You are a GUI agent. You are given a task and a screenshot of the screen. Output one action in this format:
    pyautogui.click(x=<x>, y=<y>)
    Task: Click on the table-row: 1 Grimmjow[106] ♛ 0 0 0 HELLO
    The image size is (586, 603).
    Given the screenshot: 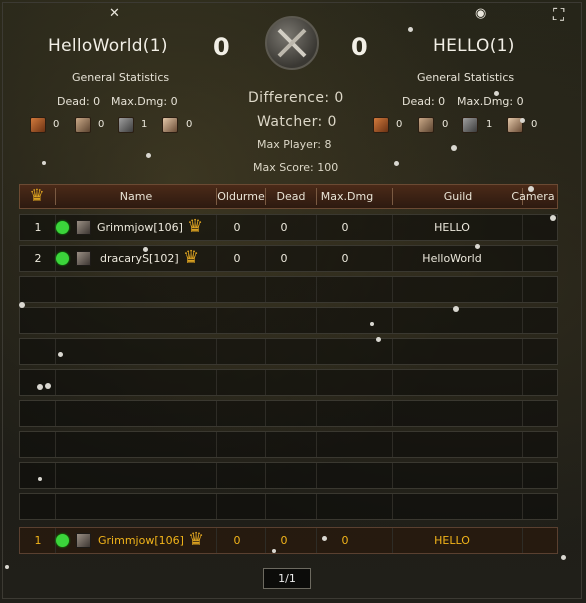 What is the action you would take?
    pyautogui.click(x=288, y=227)
    